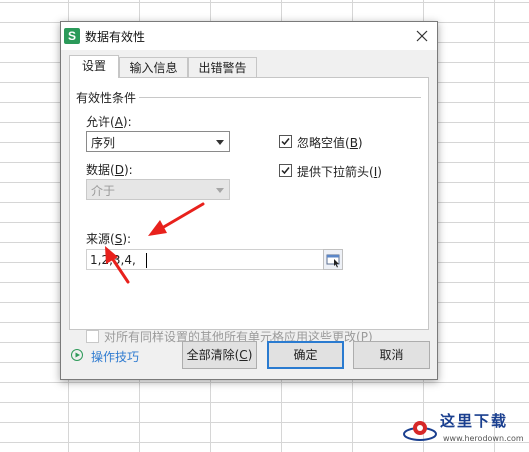 The image size is (529, 452). I want to click on watermark-url: www.herodown.com, so click(483, 438).